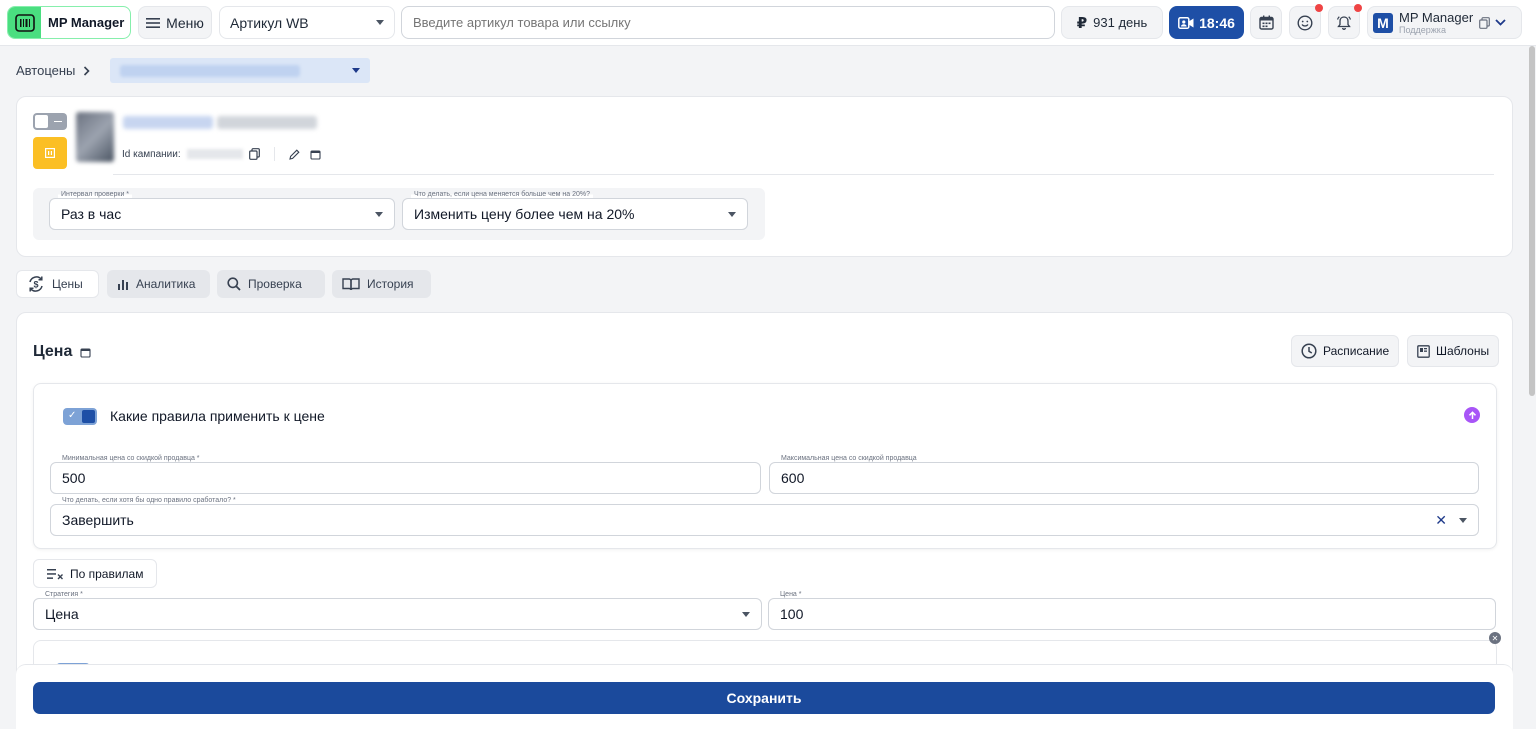  Describe the element at coordinates (1532, 221) in the screenshot. I see `scrollbar-thumb` at that location.